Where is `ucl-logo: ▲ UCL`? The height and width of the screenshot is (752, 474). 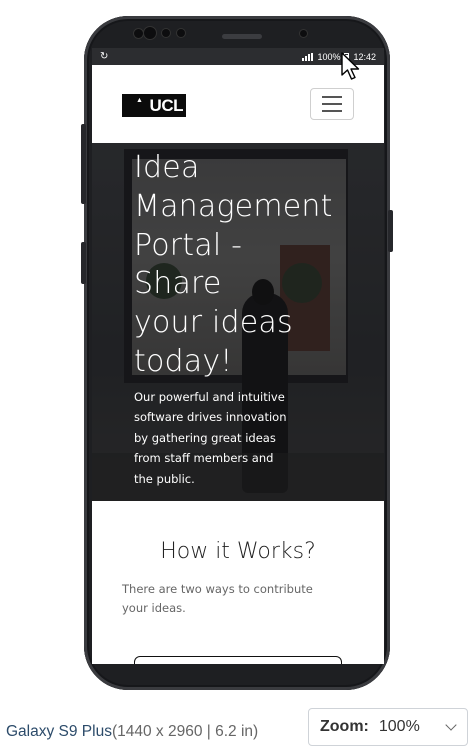
ucl-logo: ▲ UCL is located at coordinates (154, 105).